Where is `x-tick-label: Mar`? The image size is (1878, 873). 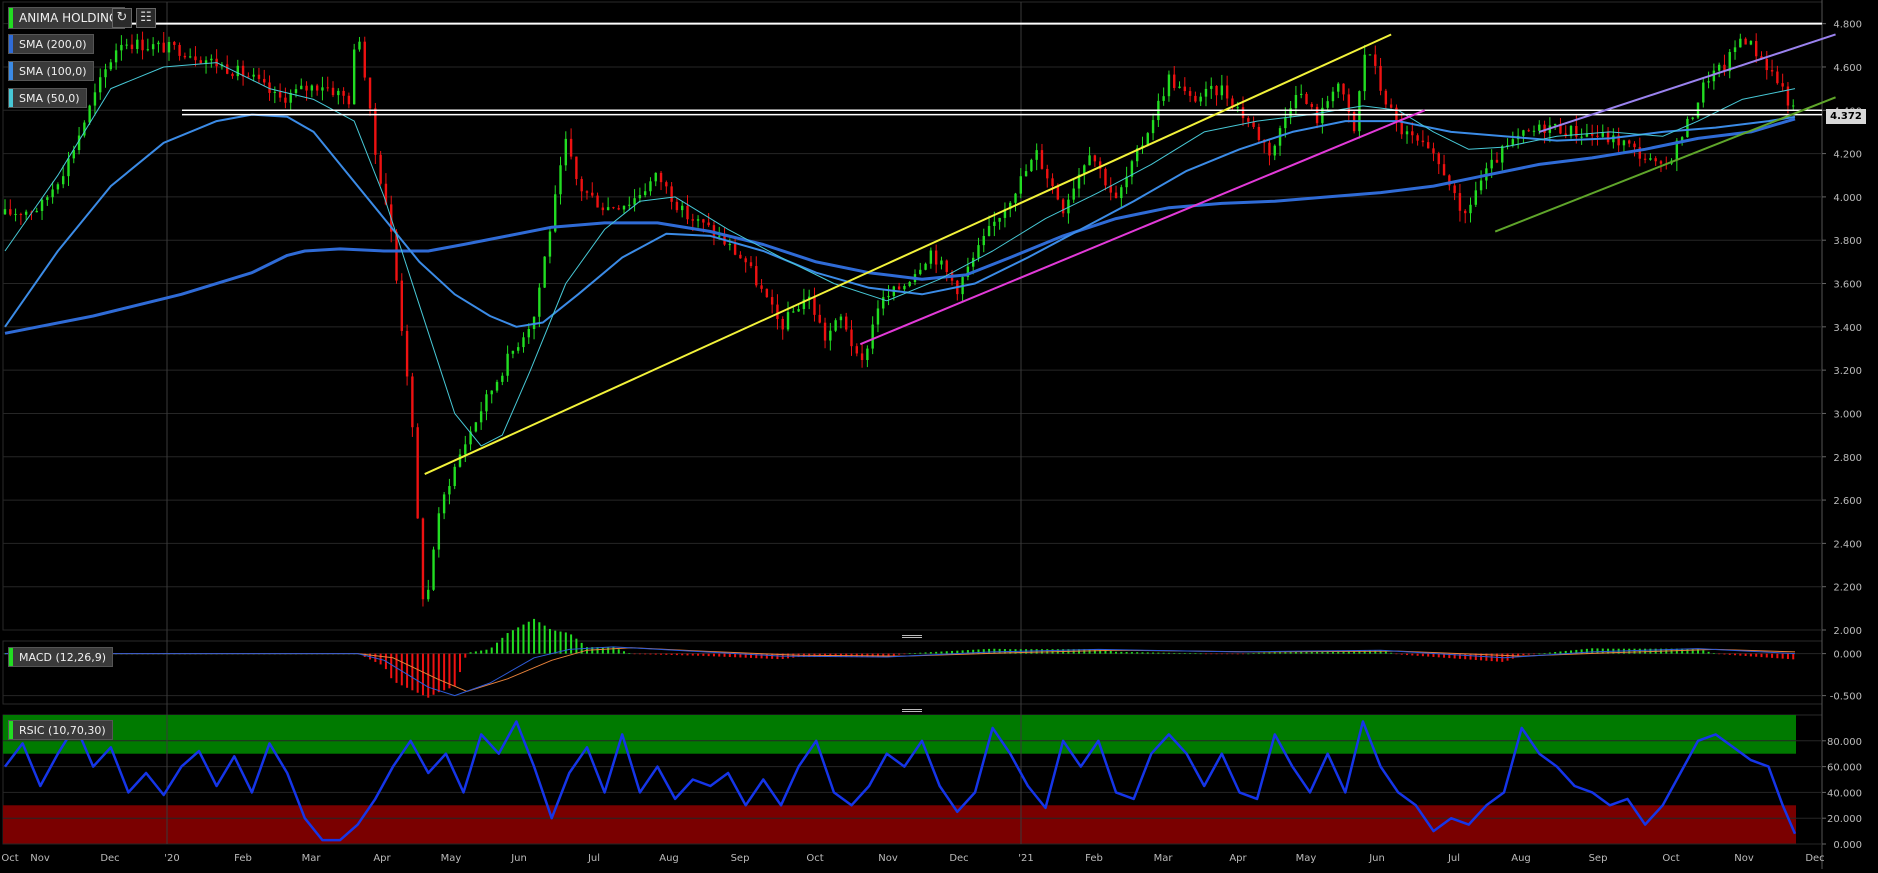
x-tick-label: Mar is located at coordinates (1164, 858).